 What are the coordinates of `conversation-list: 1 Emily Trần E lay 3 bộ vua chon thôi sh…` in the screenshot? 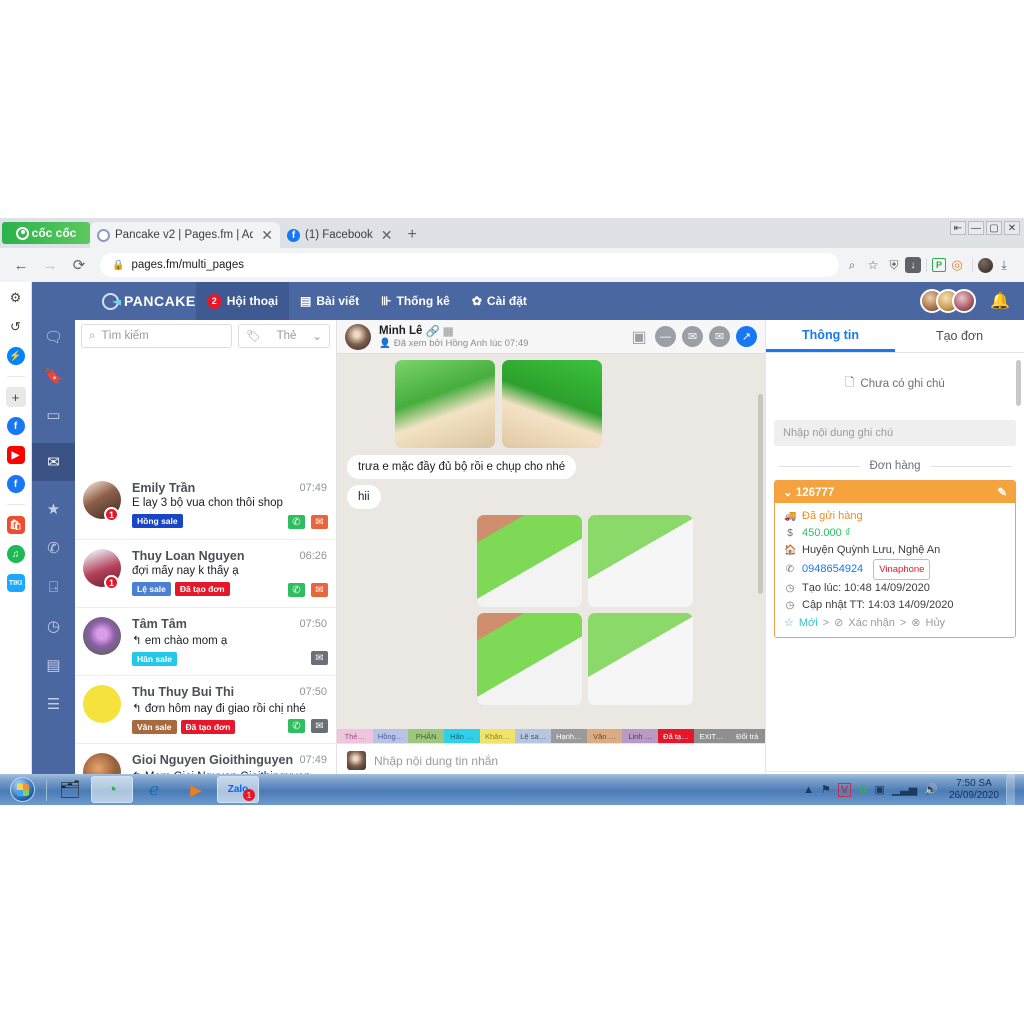 It's located at (205, 578).